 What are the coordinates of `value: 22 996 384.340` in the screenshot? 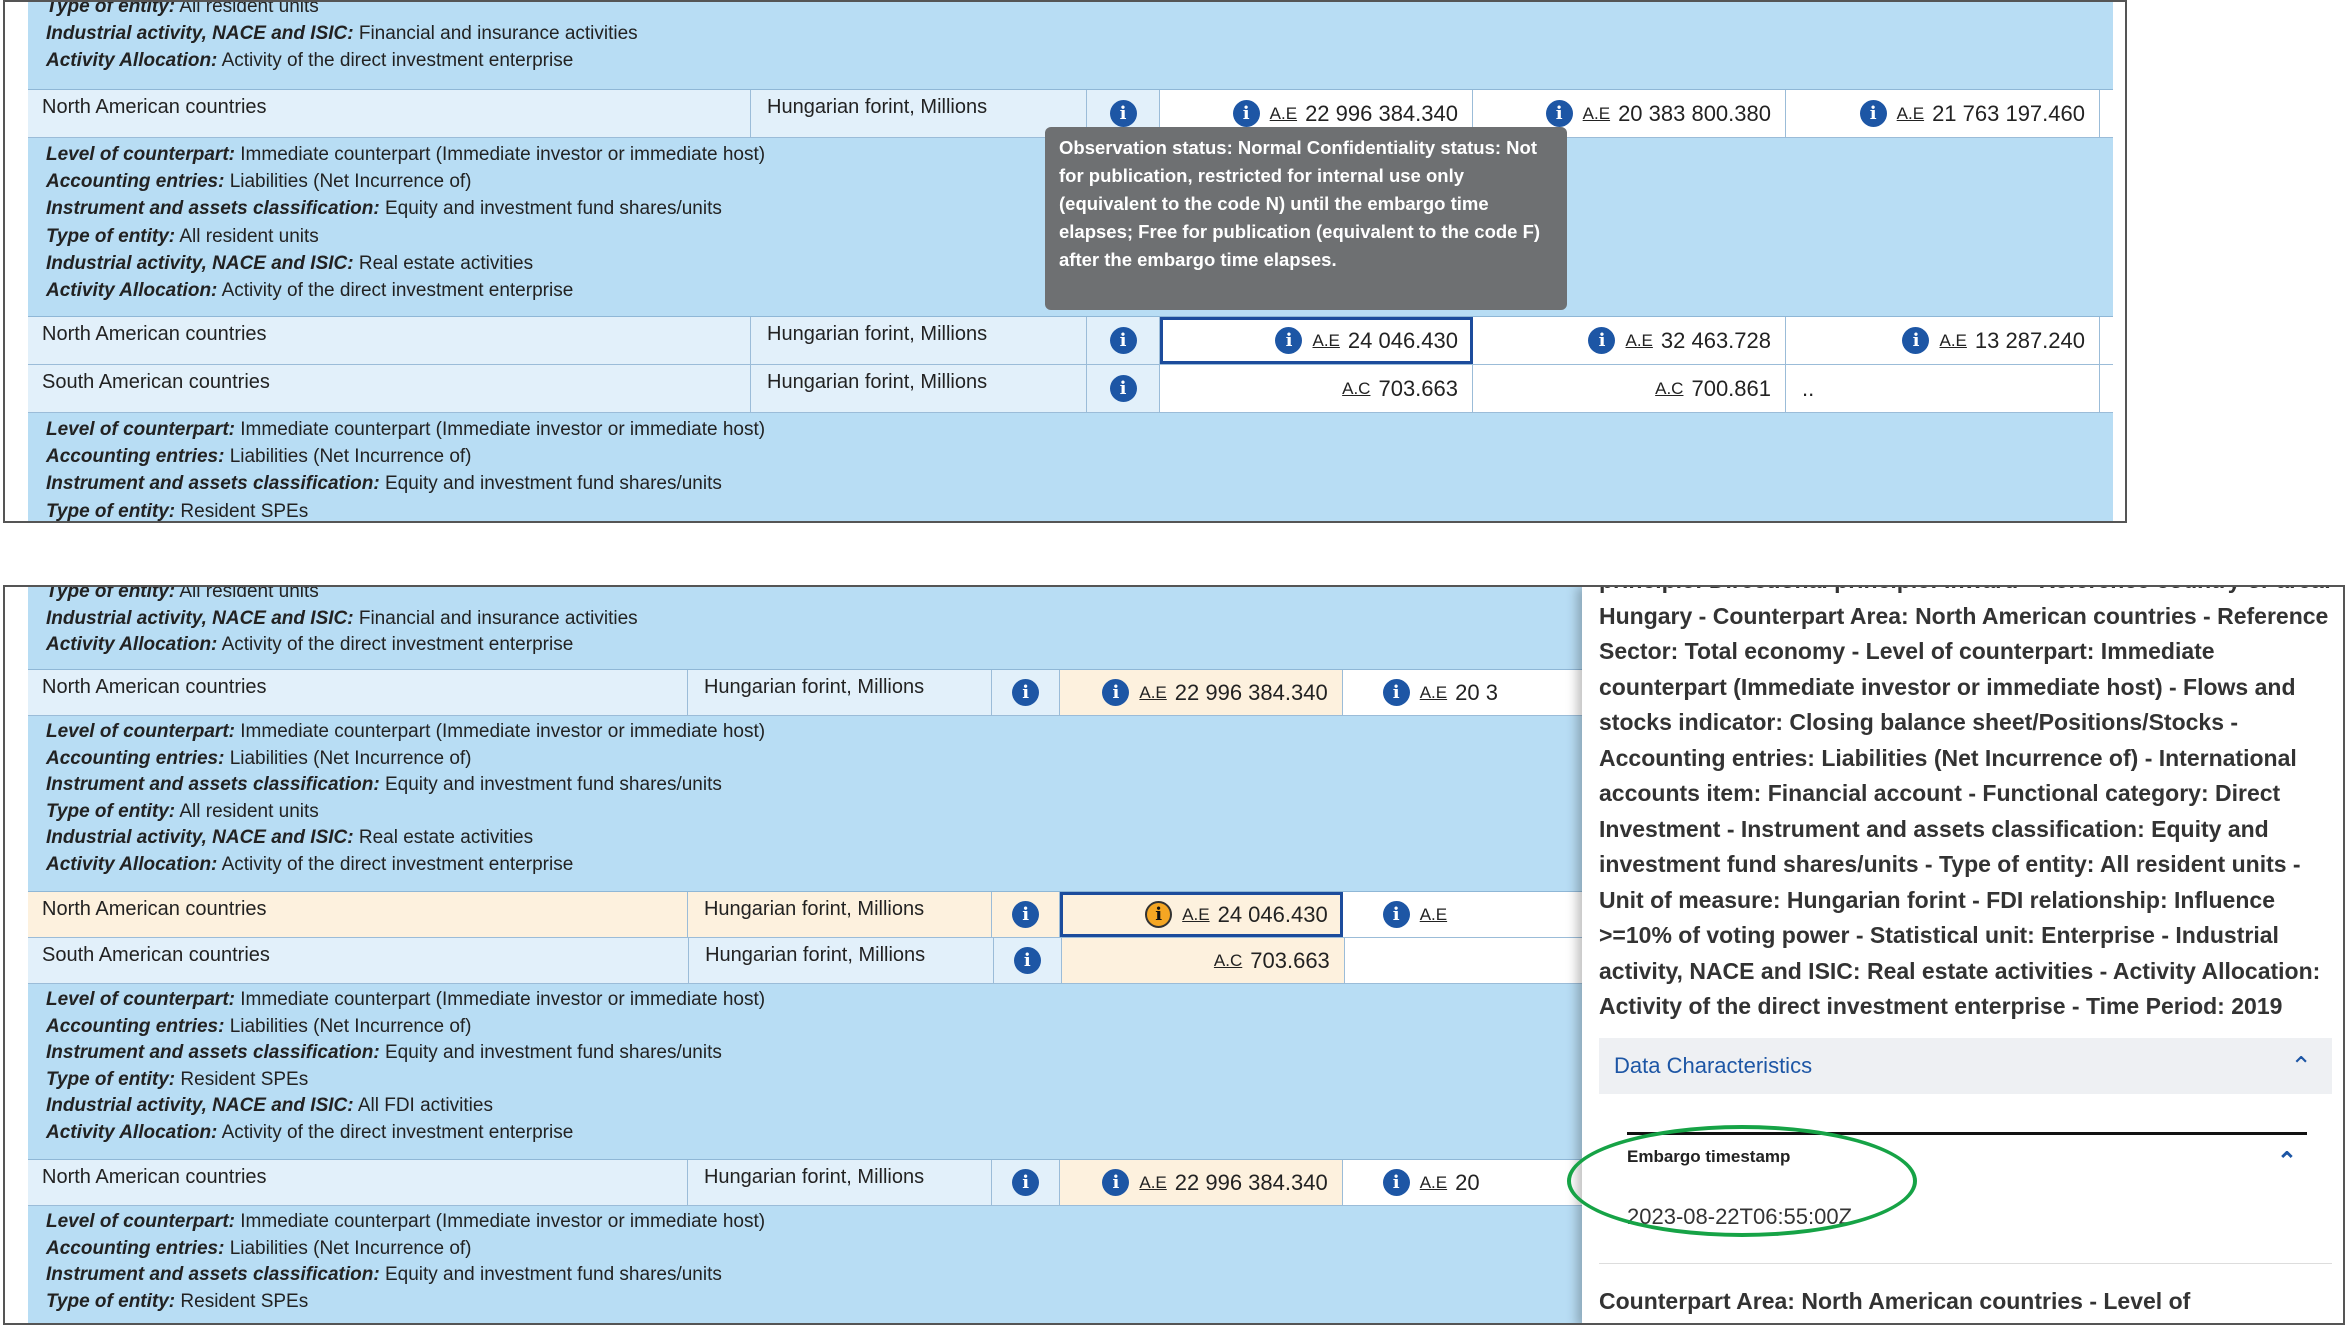 It's located at (1381, 113).